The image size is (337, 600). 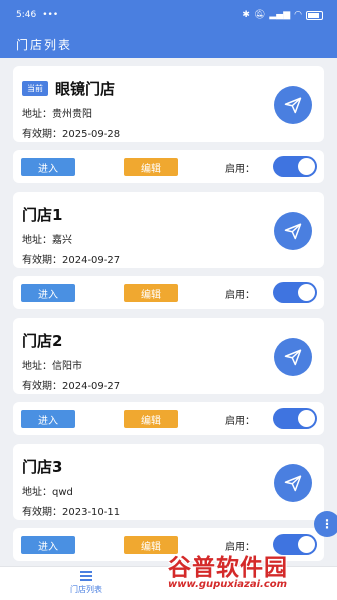 What do you see at coordinates (259, 15) in the screenshot?
I see `mute-icon: 🔕︎` at bounding box center [259, 15].